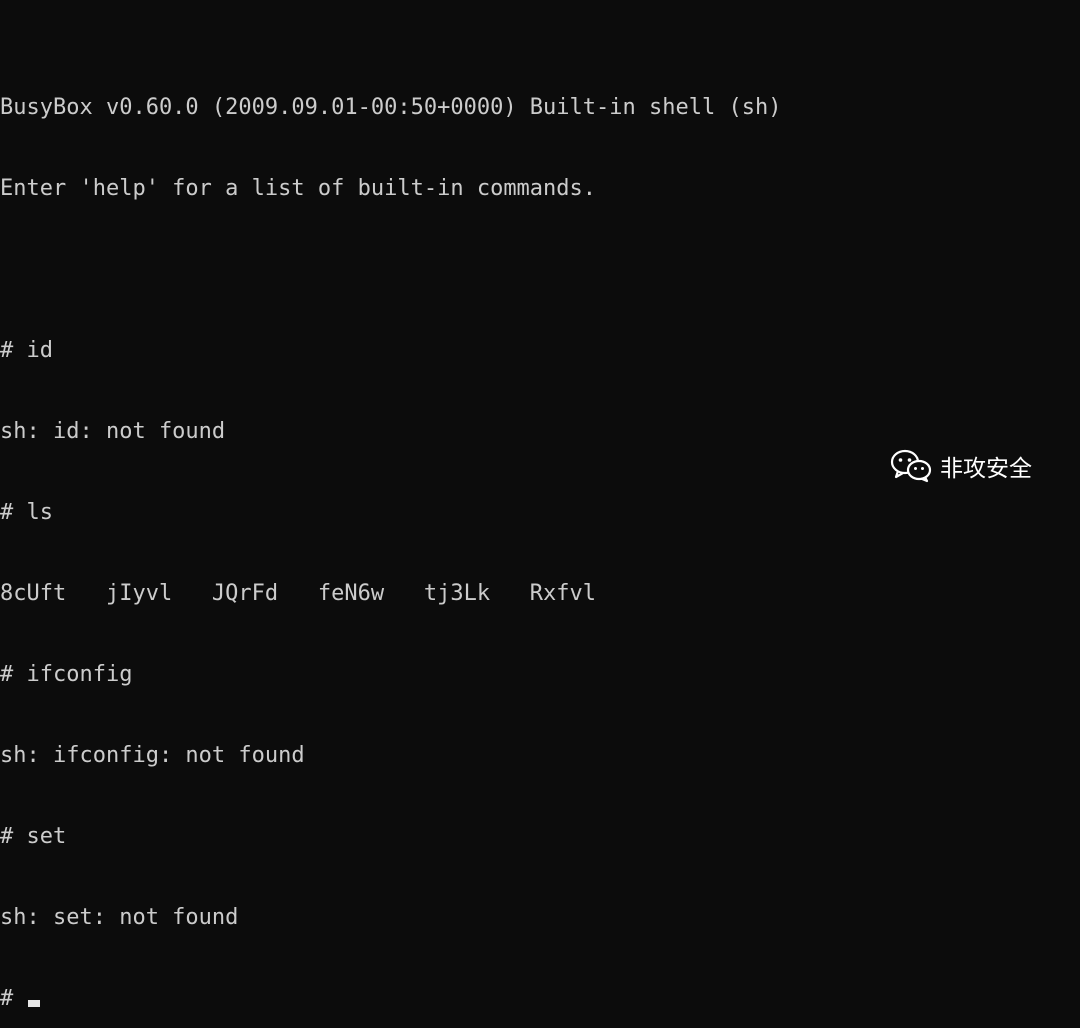  I want to click on terminal-line: sh: ifconfig: not found, so click(152, 755).